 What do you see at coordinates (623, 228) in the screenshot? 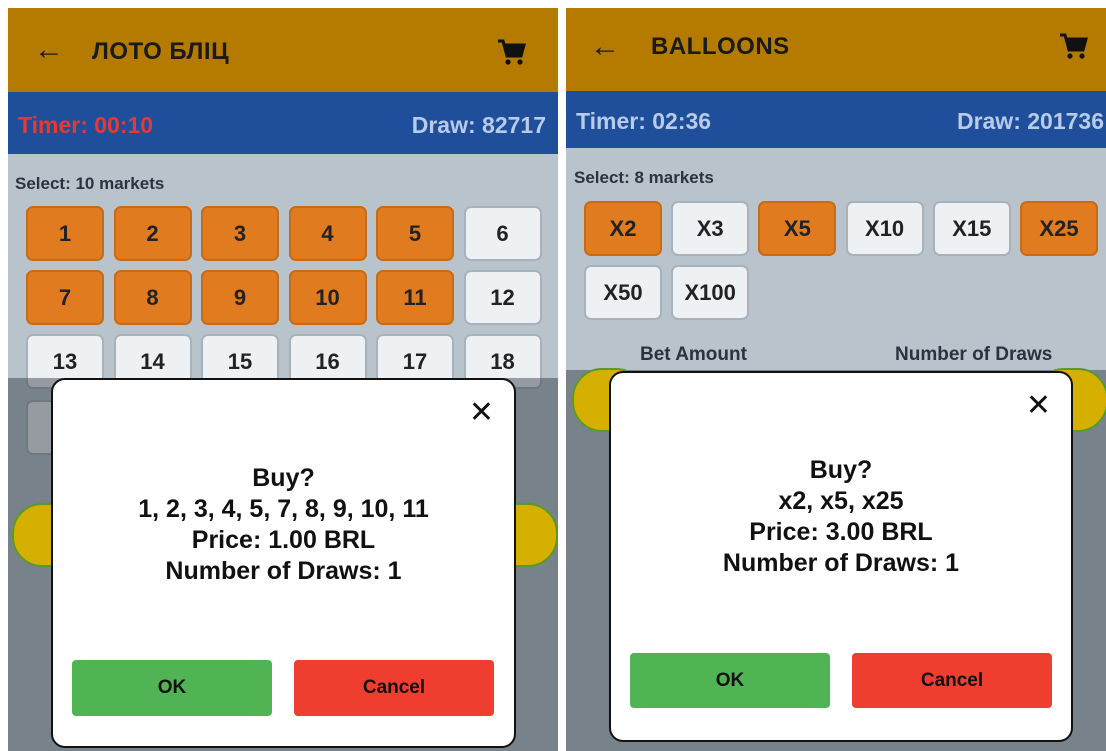
I see `market-button: X2` at bounding box center [623, 228].